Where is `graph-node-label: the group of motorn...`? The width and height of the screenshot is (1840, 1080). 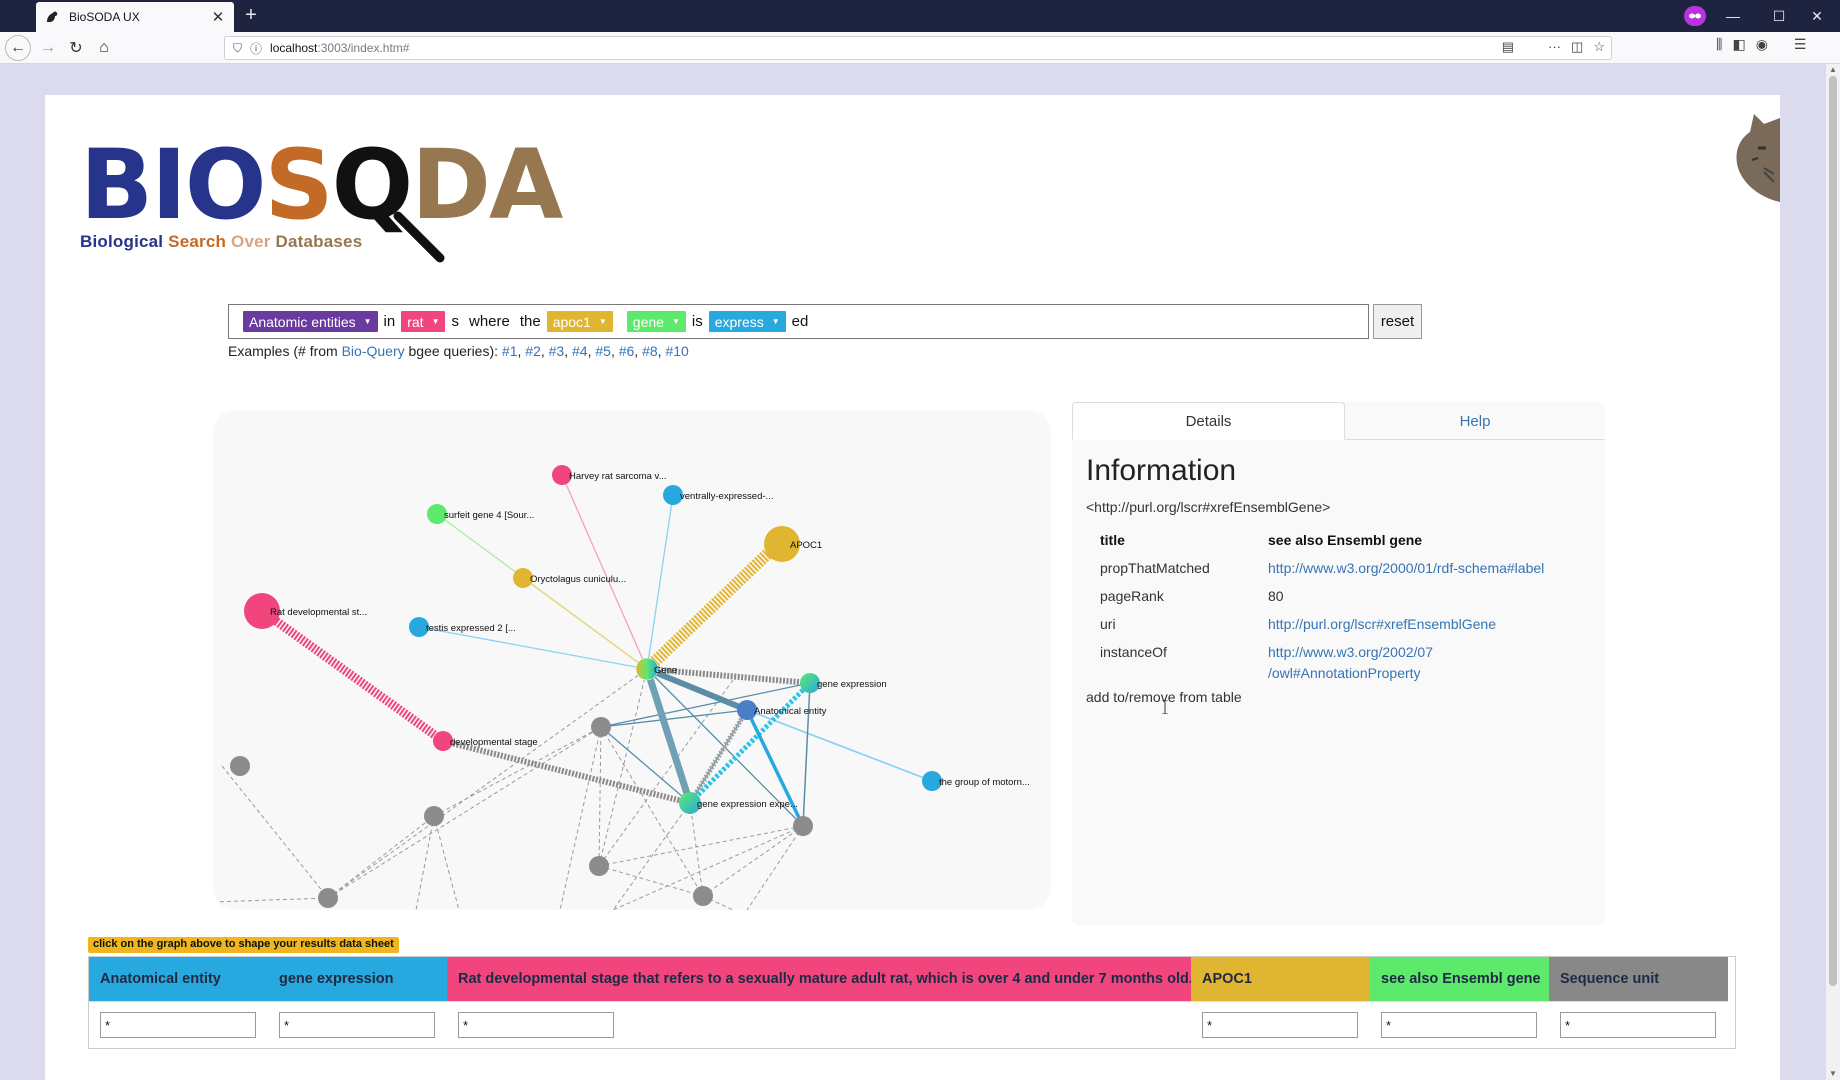
graph-node-label: the group of motorn... is located at coordinates (984, 782).